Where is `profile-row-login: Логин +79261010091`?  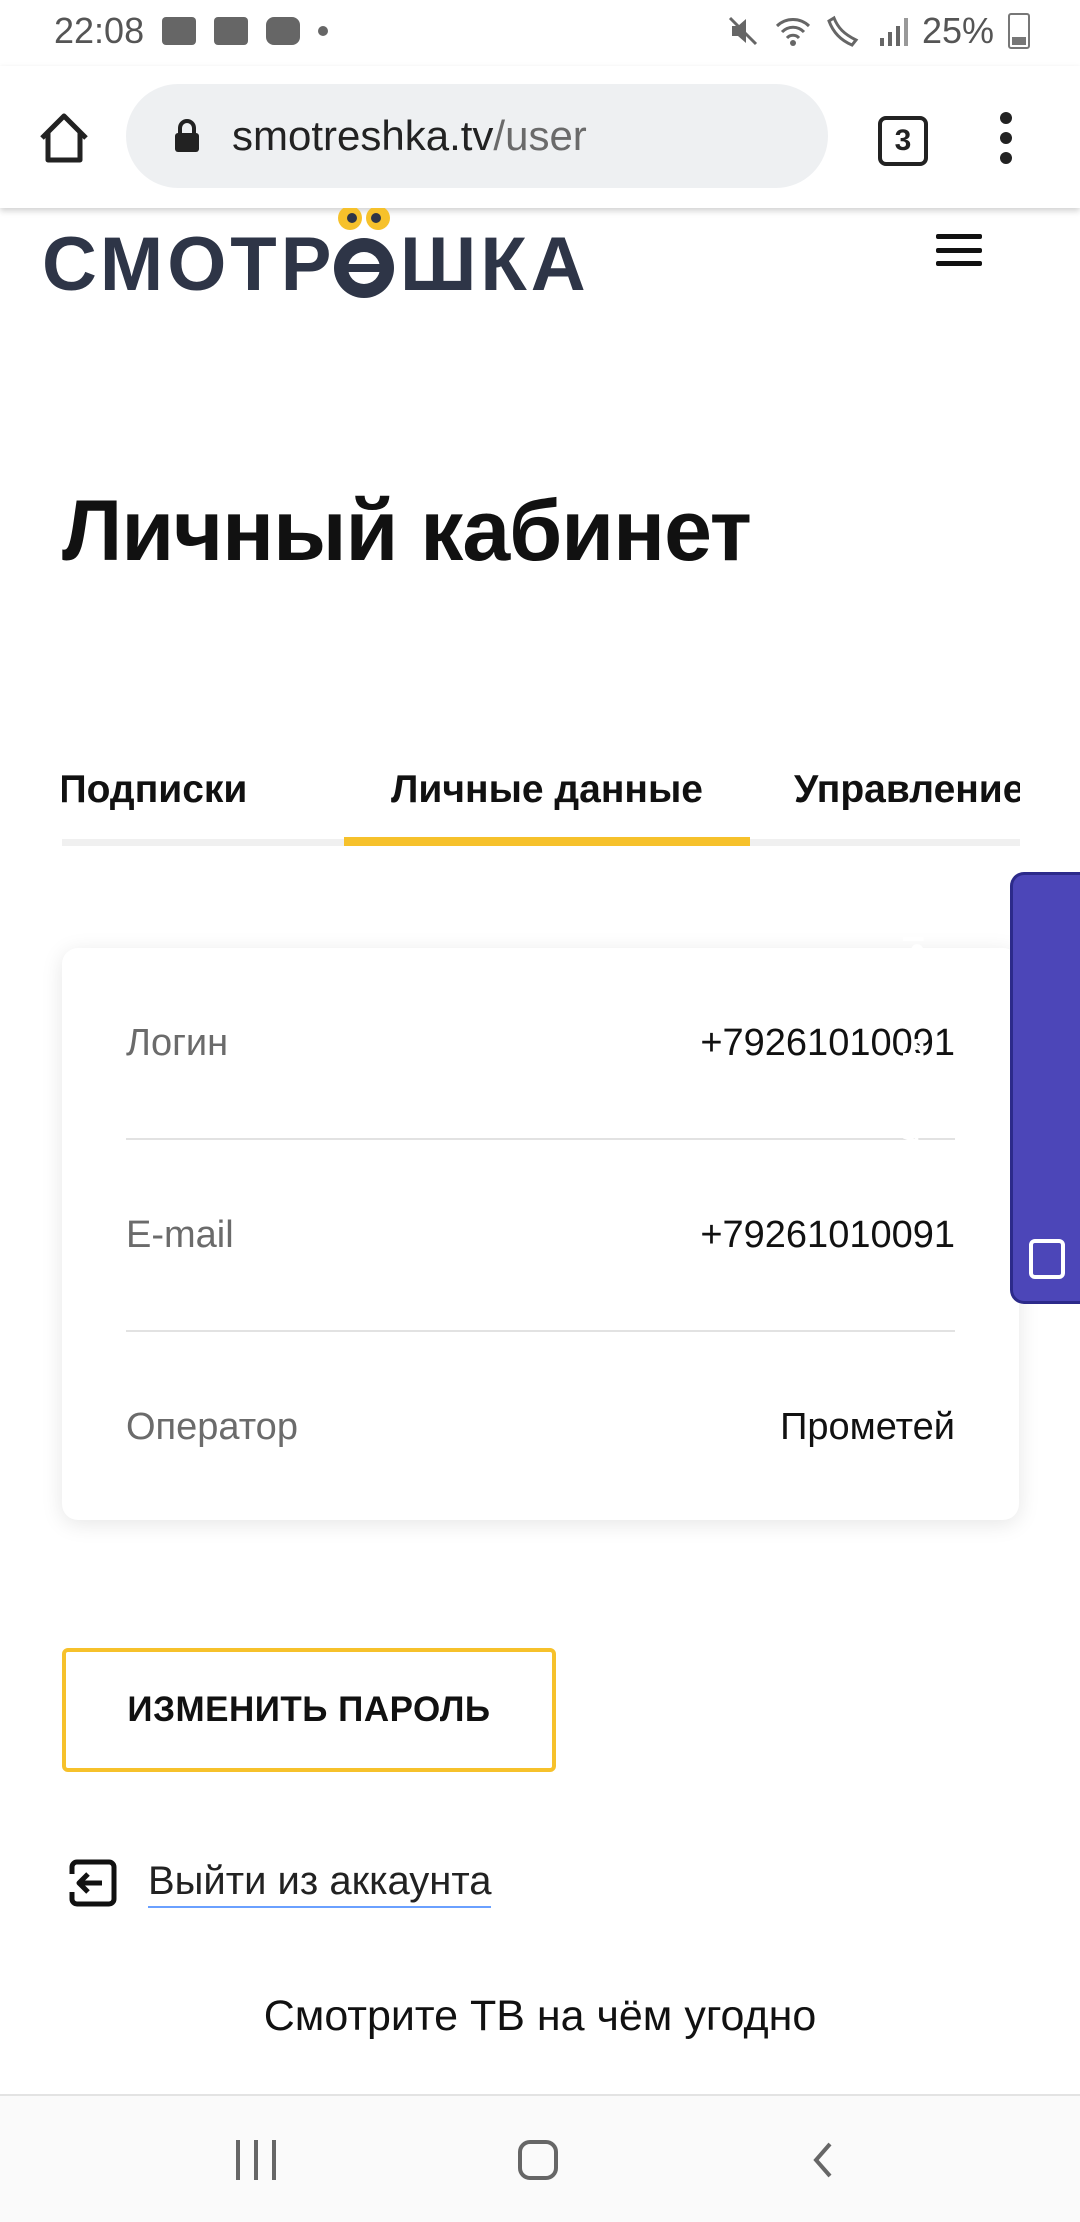 profile-row-login: Логин +79261010091 is located at coordinates (540, 1044).